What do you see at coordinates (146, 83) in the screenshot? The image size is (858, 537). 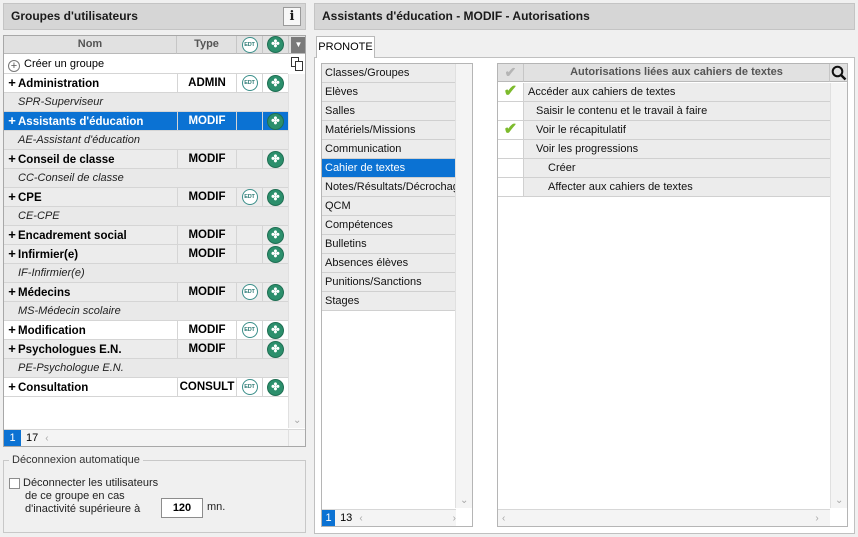 I see `group-row: + Administration ADMIN EDT ✤` at bounding box center [146, 83].